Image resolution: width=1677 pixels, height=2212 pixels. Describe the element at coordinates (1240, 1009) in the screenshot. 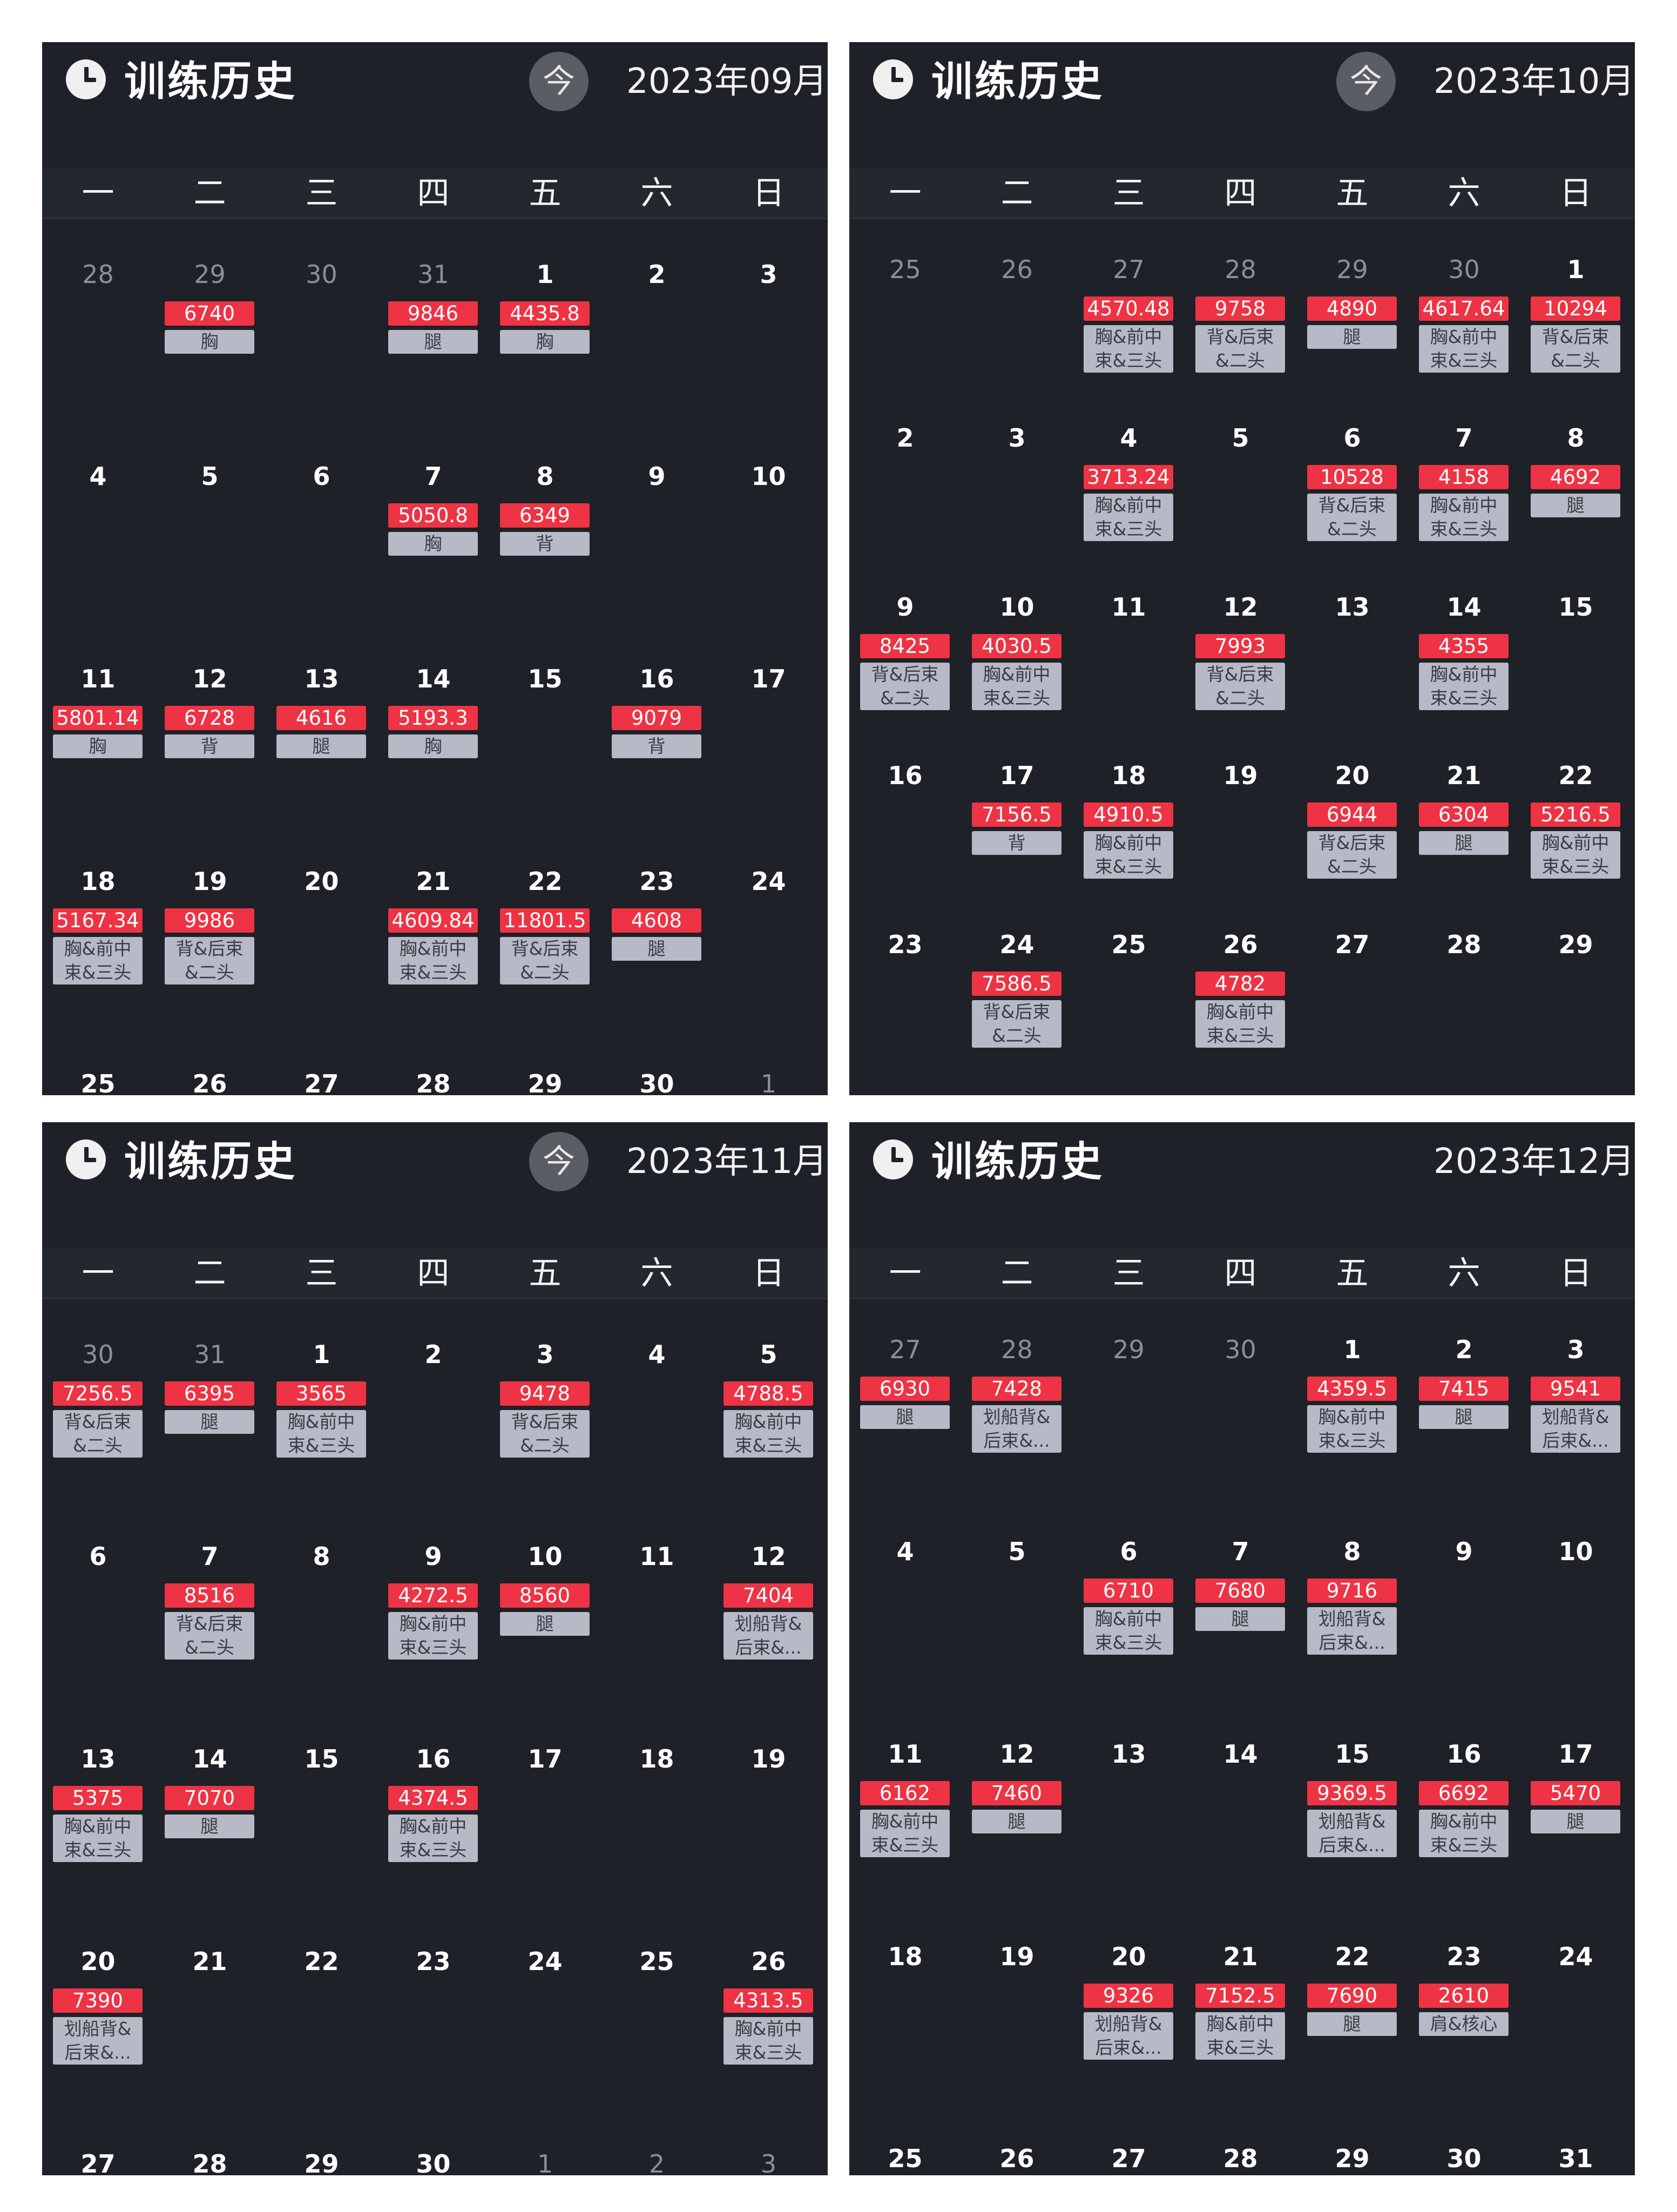

I see `day-cell: 26 4782 胸&前中 束&三头` at that location.